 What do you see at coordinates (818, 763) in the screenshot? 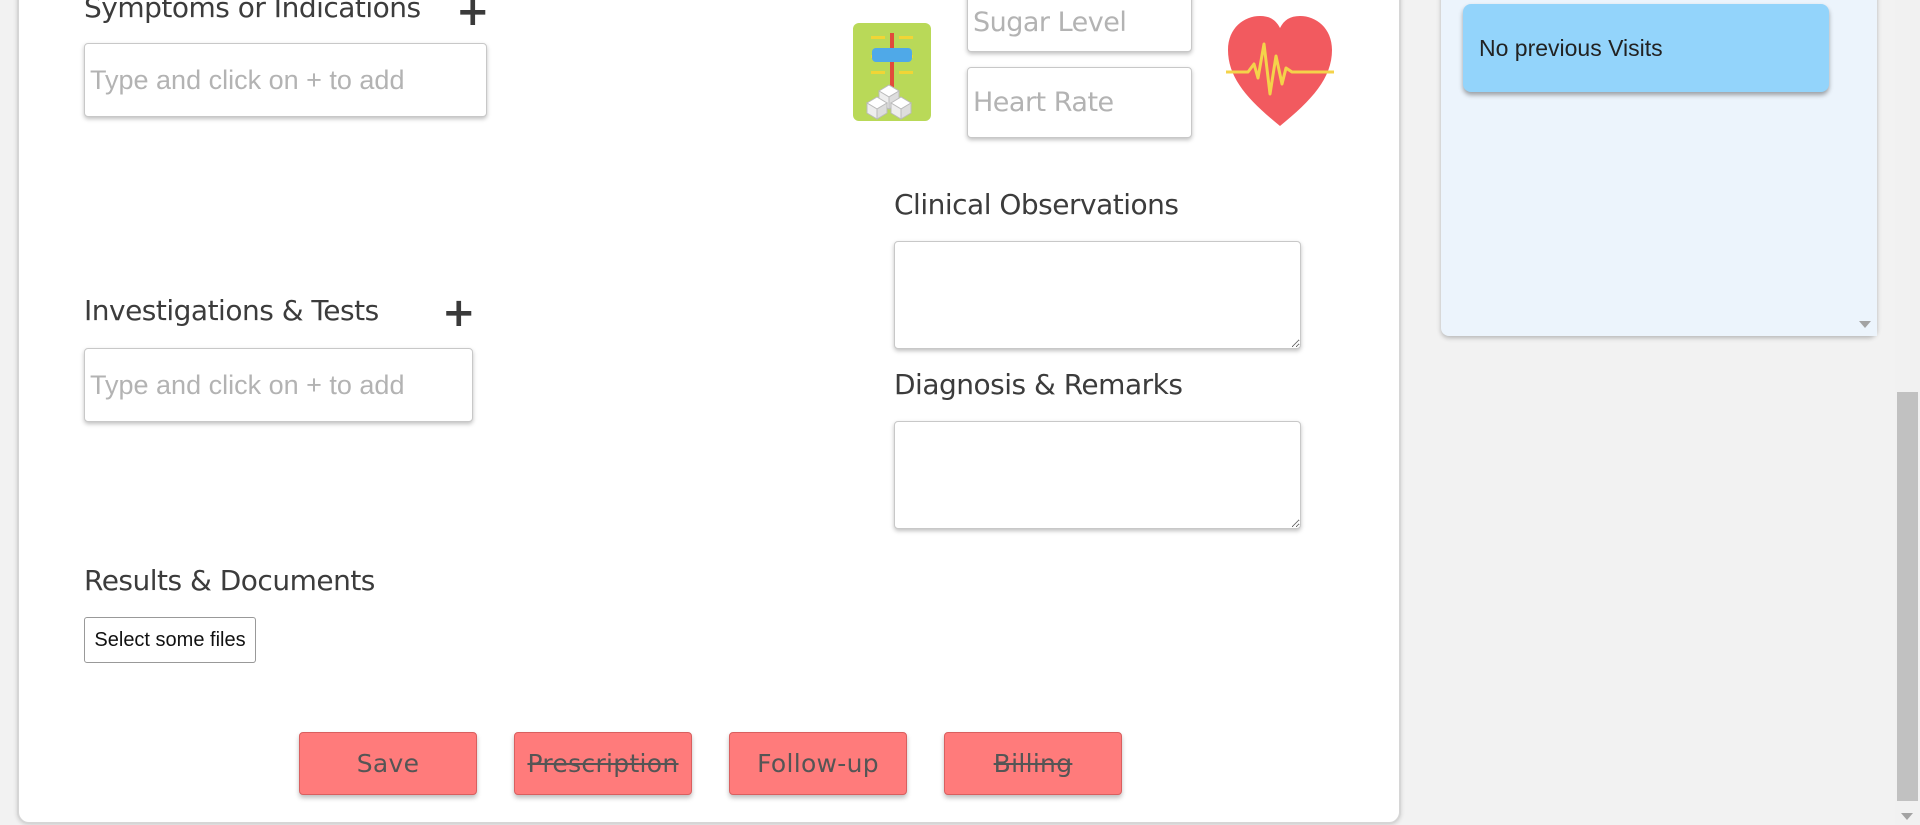
I see `followup-button: Follow-up` at bounding box center [818, 763].